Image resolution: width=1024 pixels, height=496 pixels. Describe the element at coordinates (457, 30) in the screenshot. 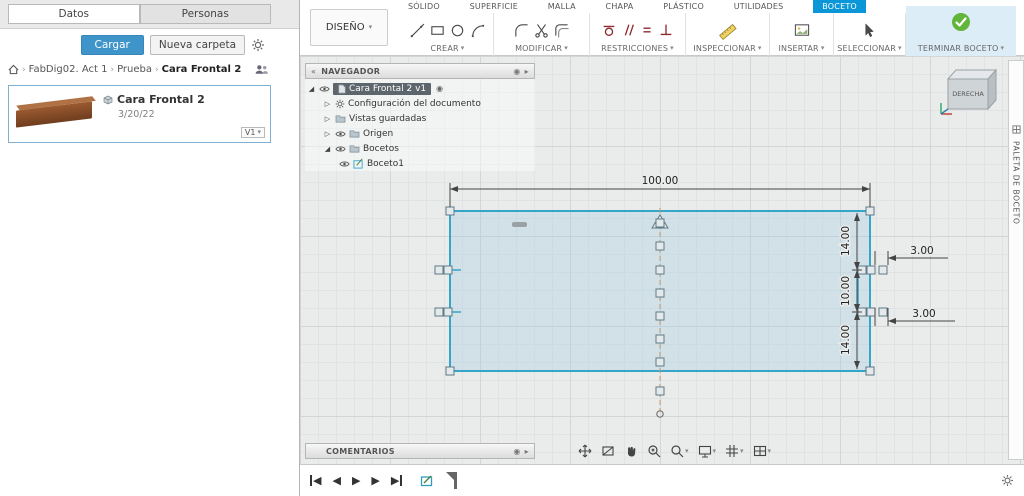

I see `circle-tool-icon` at that location.